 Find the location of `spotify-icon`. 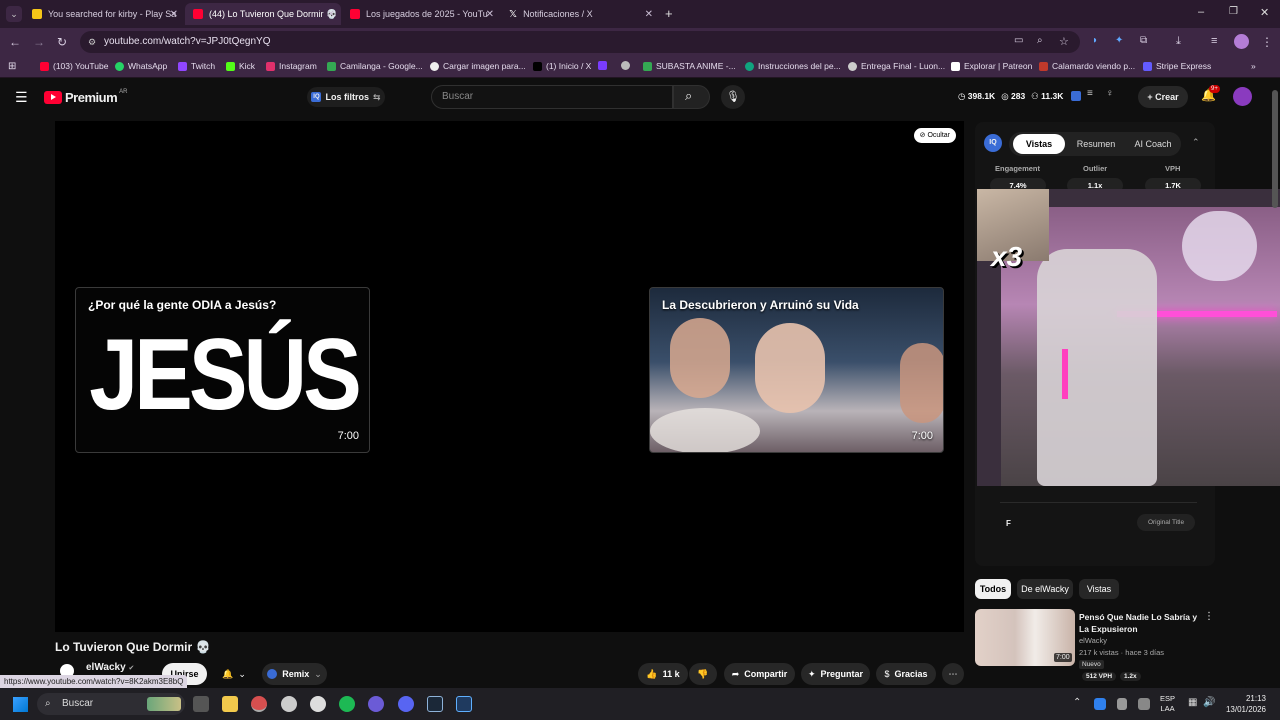

spotify-icon is located at coordinates (347, 704).